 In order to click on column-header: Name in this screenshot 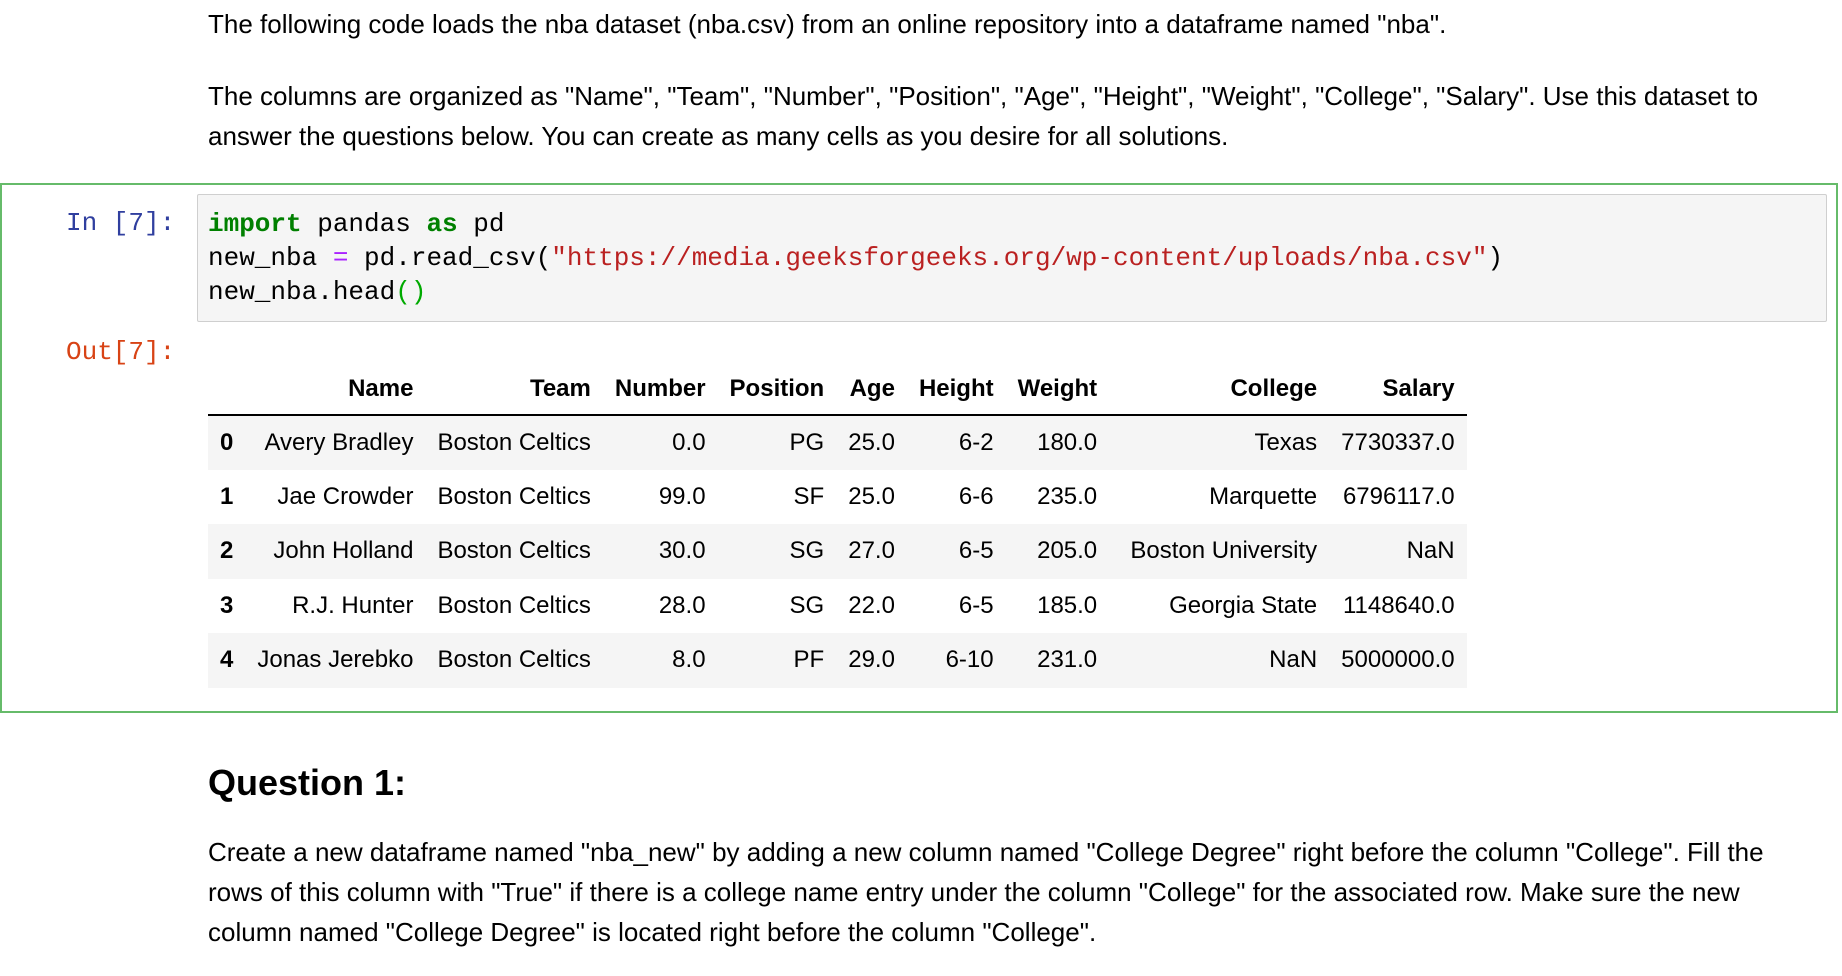, I will do `click(335, 390)`.